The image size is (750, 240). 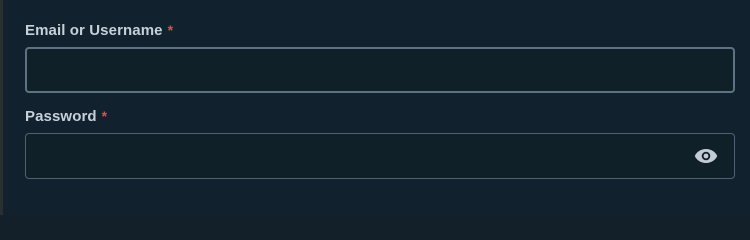 What do you see at coordinates (380, 119) in the screenshot?
I see `password-label: Password *` at bounding box center [380, 119].